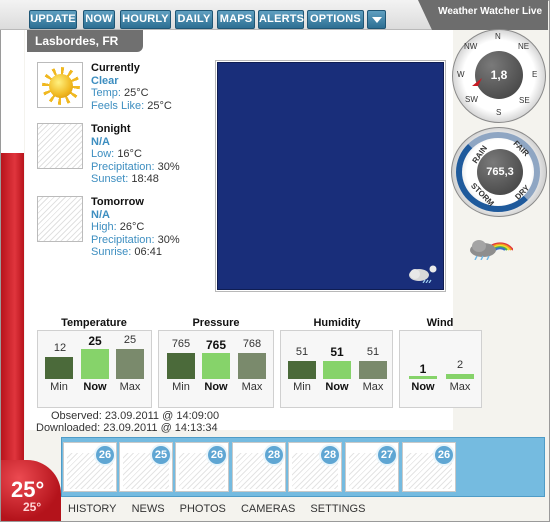  What do you see at coordinates (160, 428) in the screenshot?
I see `downloaded-value: 23.09.2011 @ 14:13:34` at bounding box center [160, 428].